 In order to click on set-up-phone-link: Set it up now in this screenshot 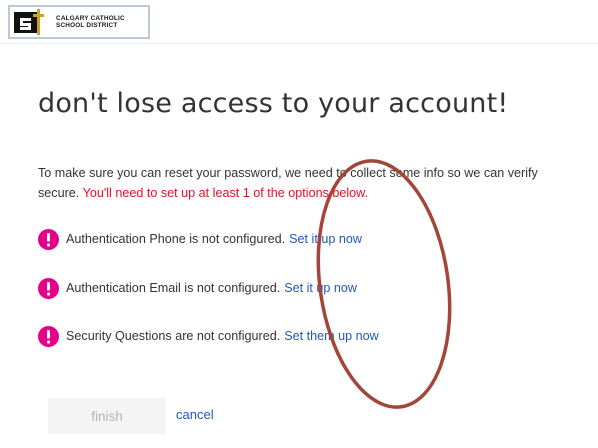, I will do `click(325, 239)`.